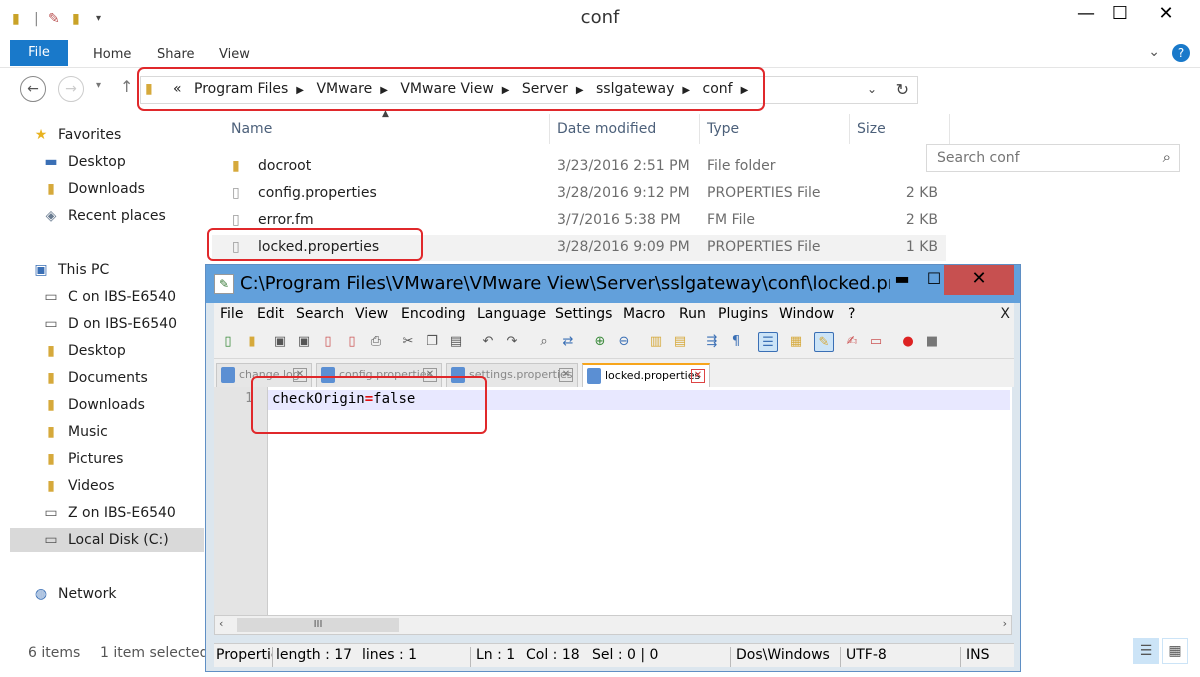  Describe the element at coordinates (252, 342) in the screenshot. I see `open-file-icon: ▮` at that location.